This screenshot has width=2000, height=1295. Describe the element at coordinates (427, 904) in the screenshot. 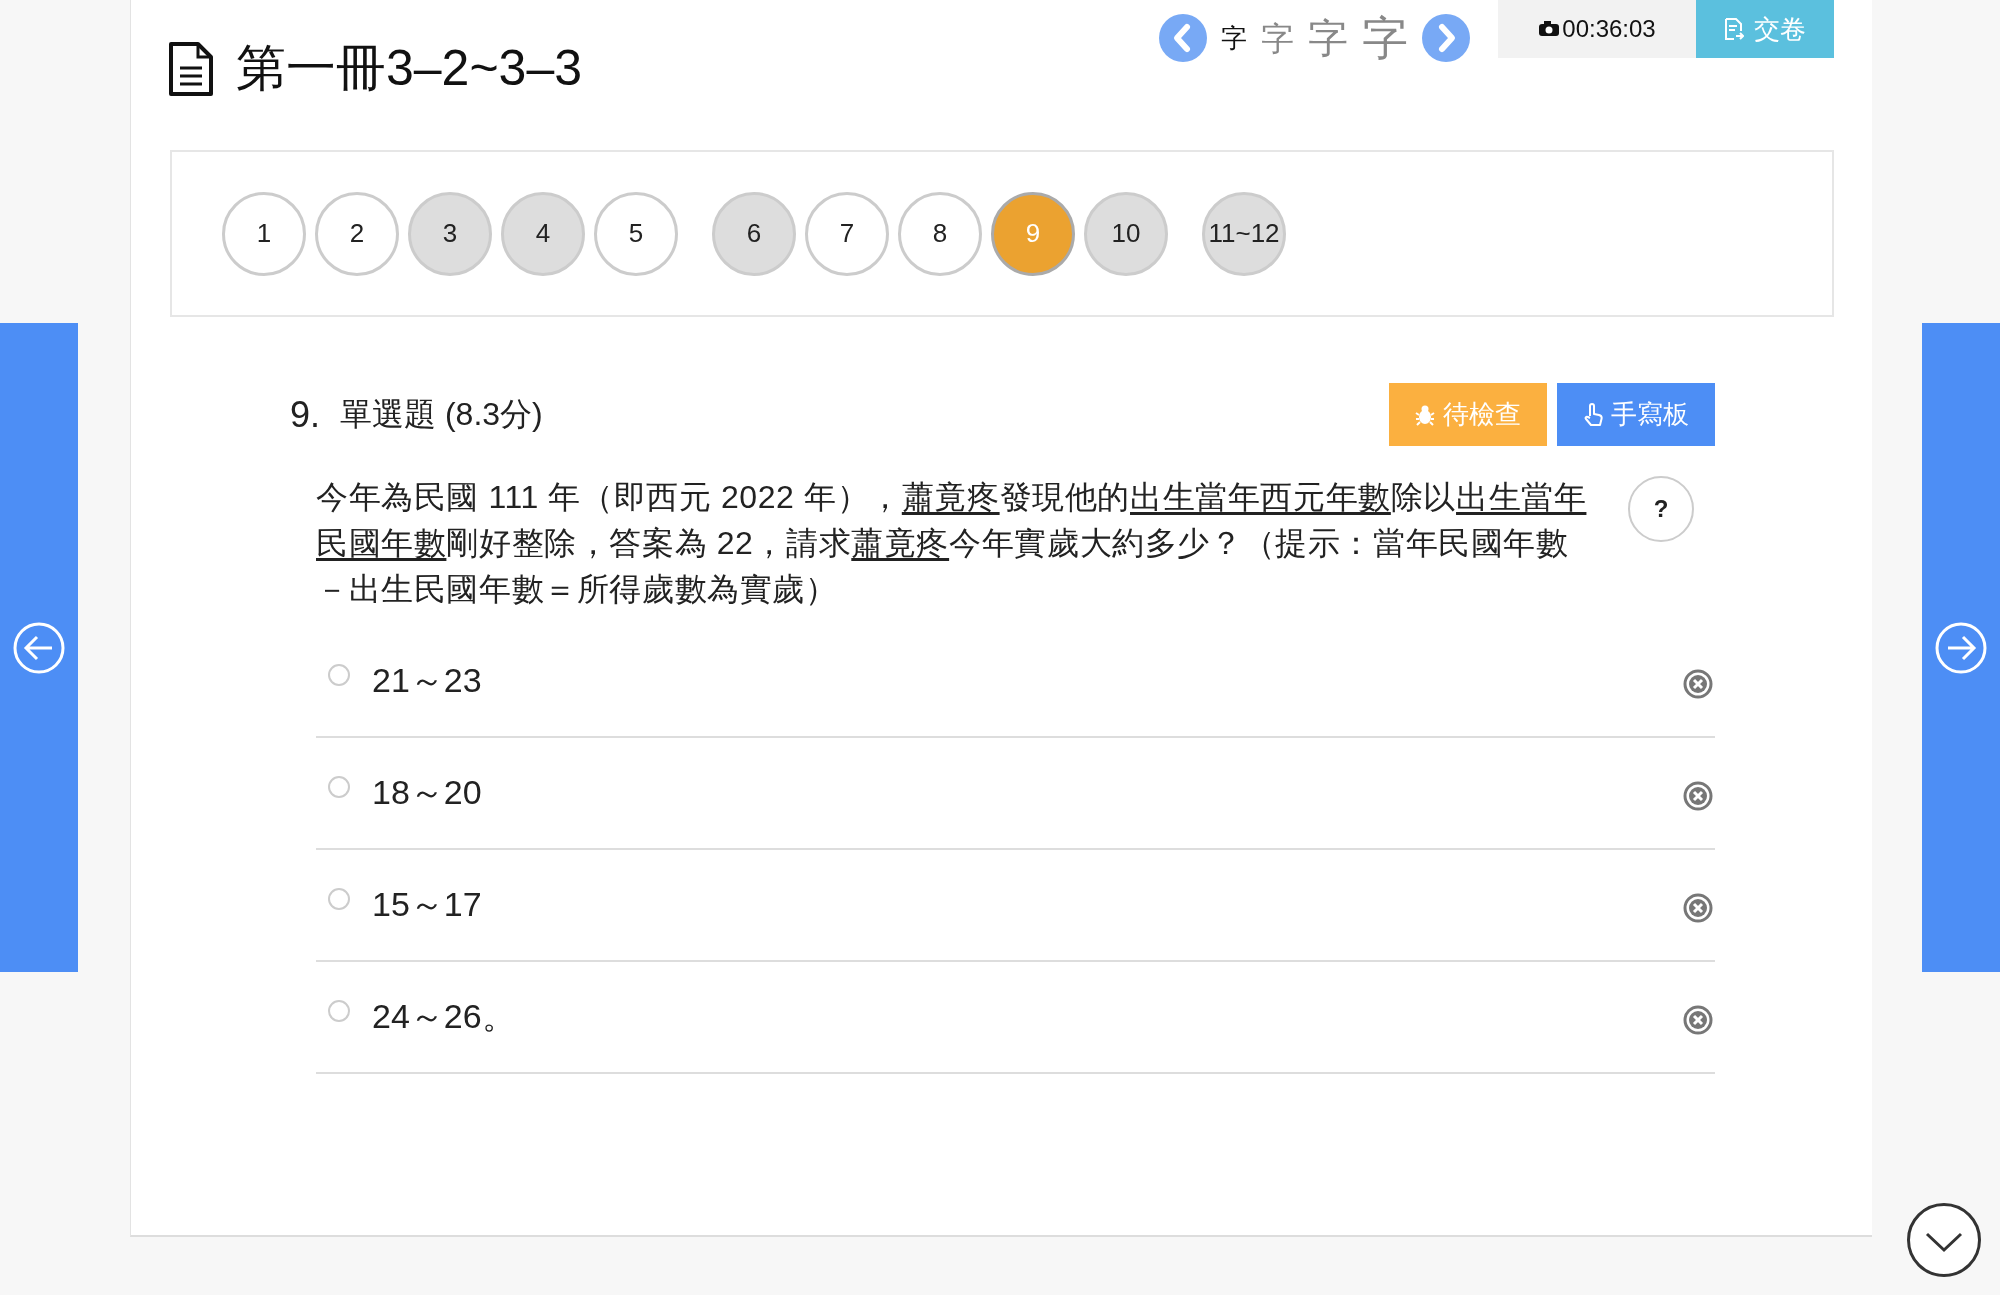

I see `option-text: 15～17` at that location.